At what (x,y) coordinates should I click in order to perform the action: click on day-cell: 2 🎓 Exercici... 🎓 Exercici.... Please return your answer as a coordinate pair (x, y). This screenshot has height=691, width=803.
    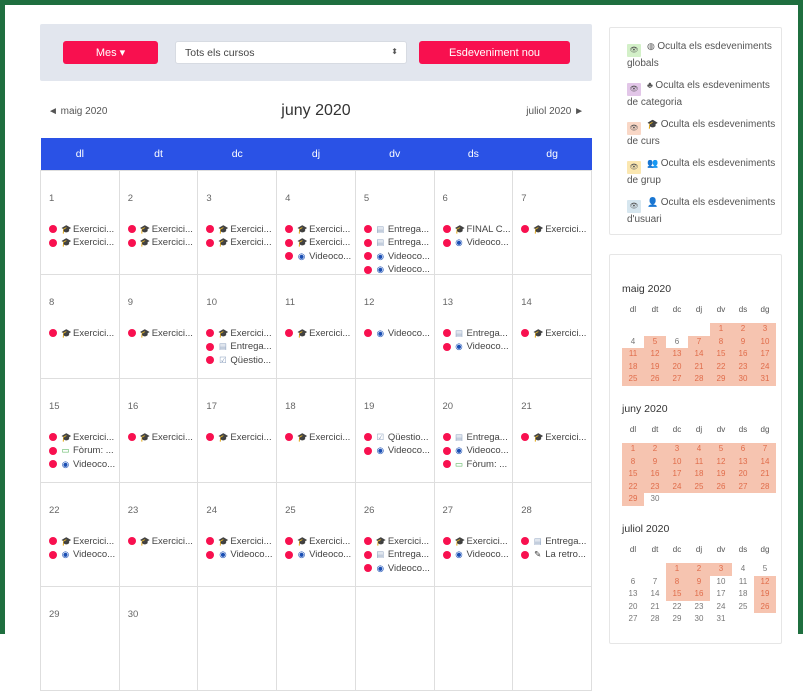
    Looking at the image, I should click on (158, 222).